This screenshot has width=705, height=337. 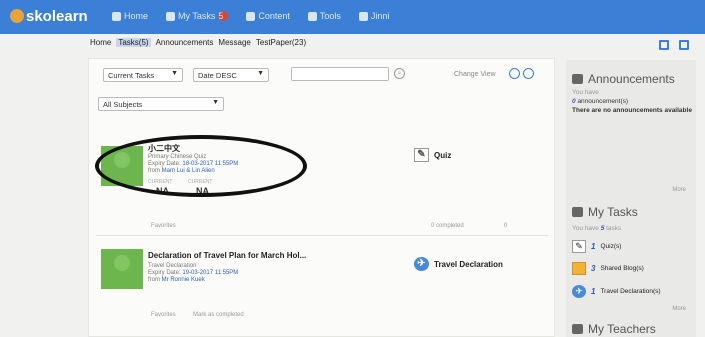 I want to click on content-icon, so click(x=251, y=16).